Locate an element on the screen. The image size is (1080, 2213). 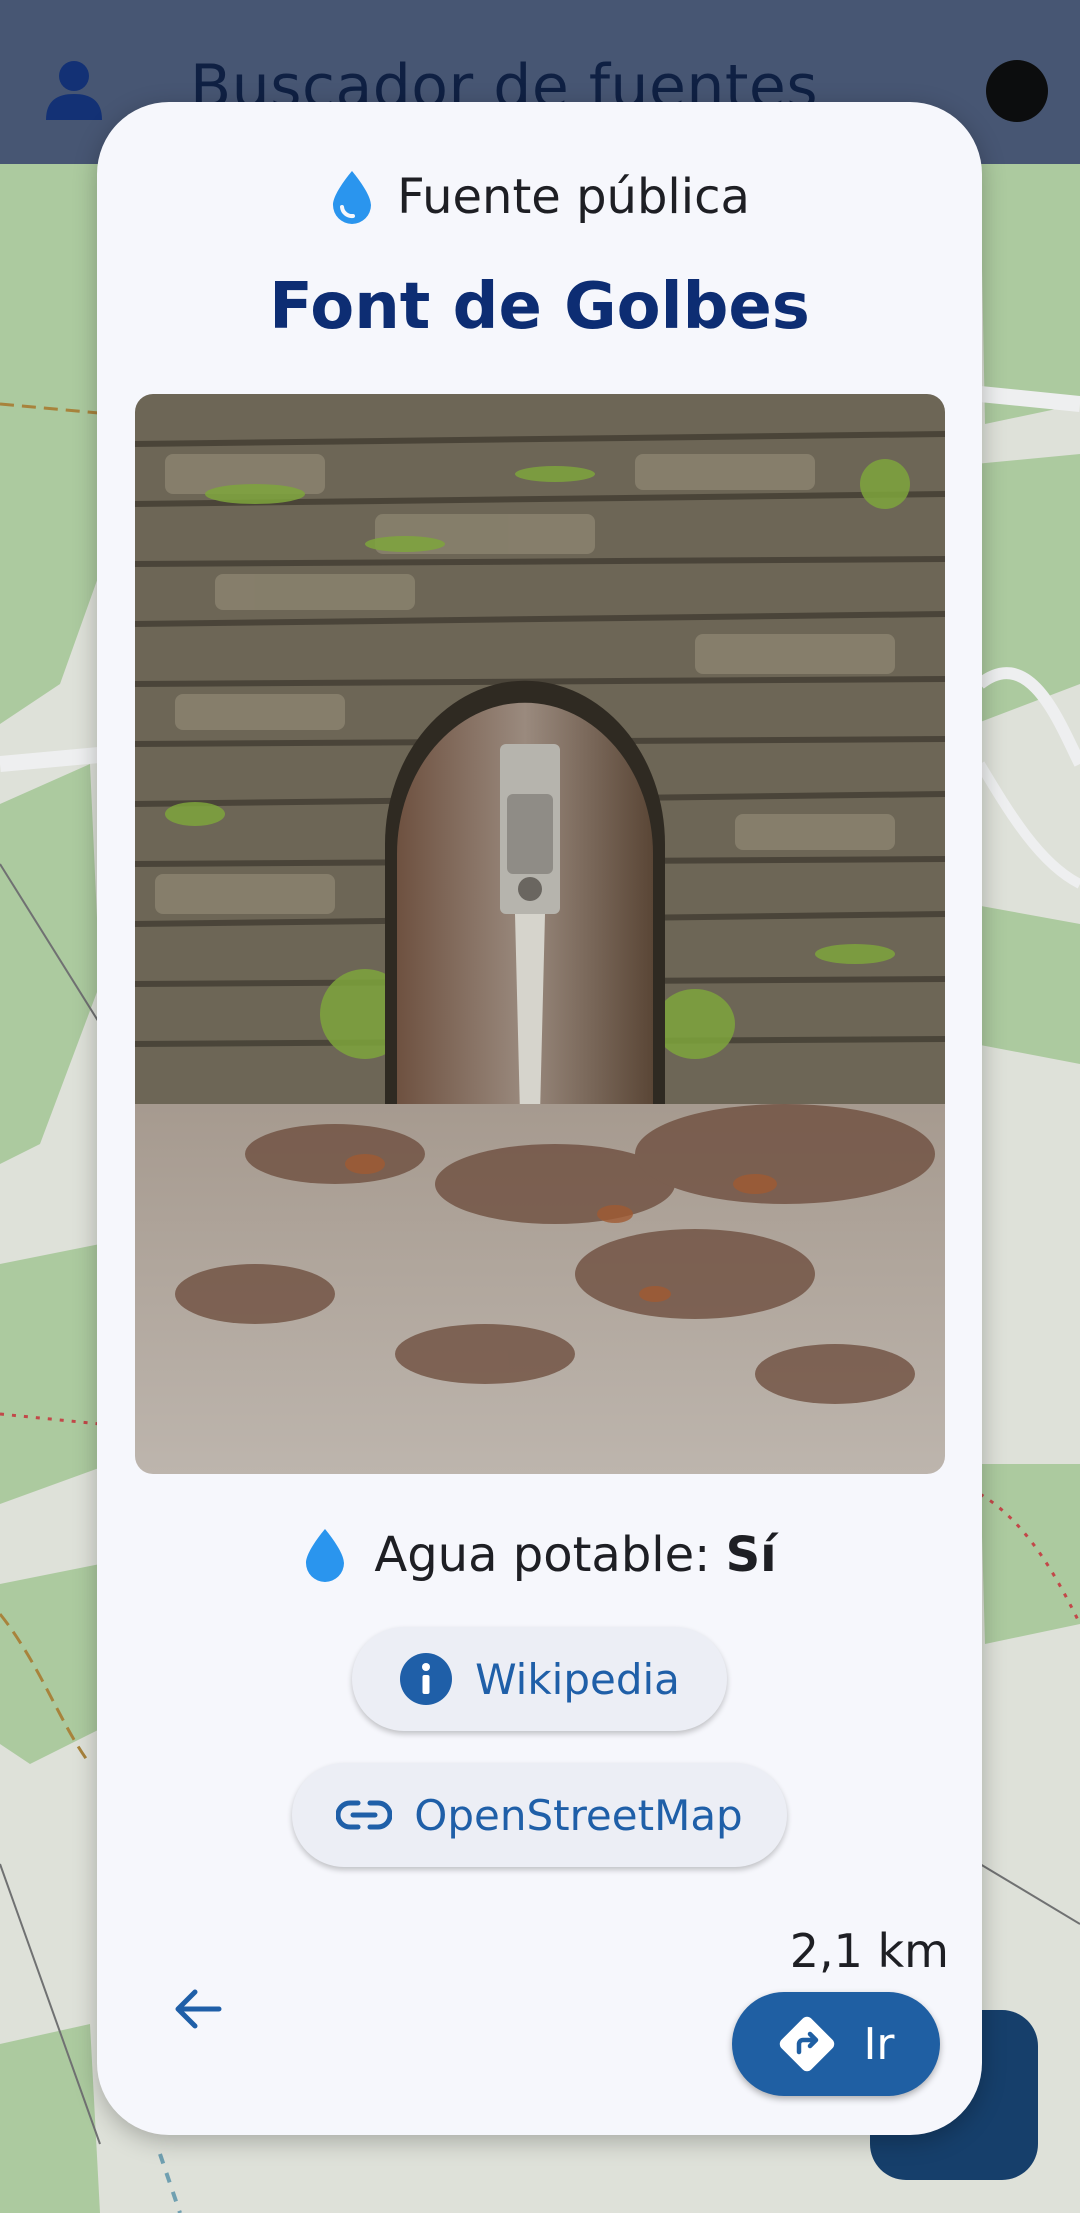
potable-value: Sí is located at coordinates (751, 1555).